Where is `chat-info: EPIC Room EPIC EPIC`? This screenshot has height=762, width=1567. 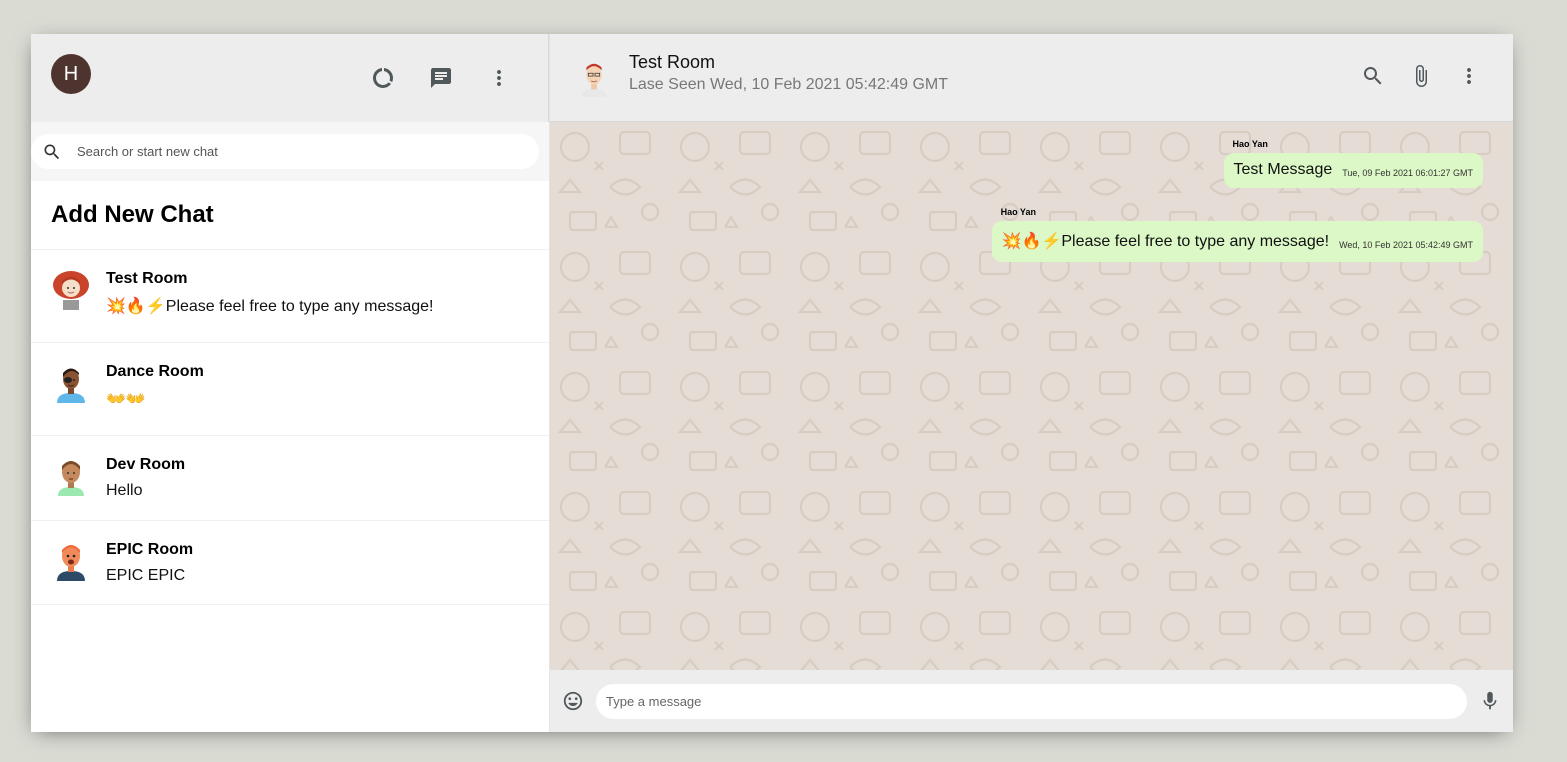 chat-info: EPIC Room EPIC EPIC is located at coordinates (149, 572).